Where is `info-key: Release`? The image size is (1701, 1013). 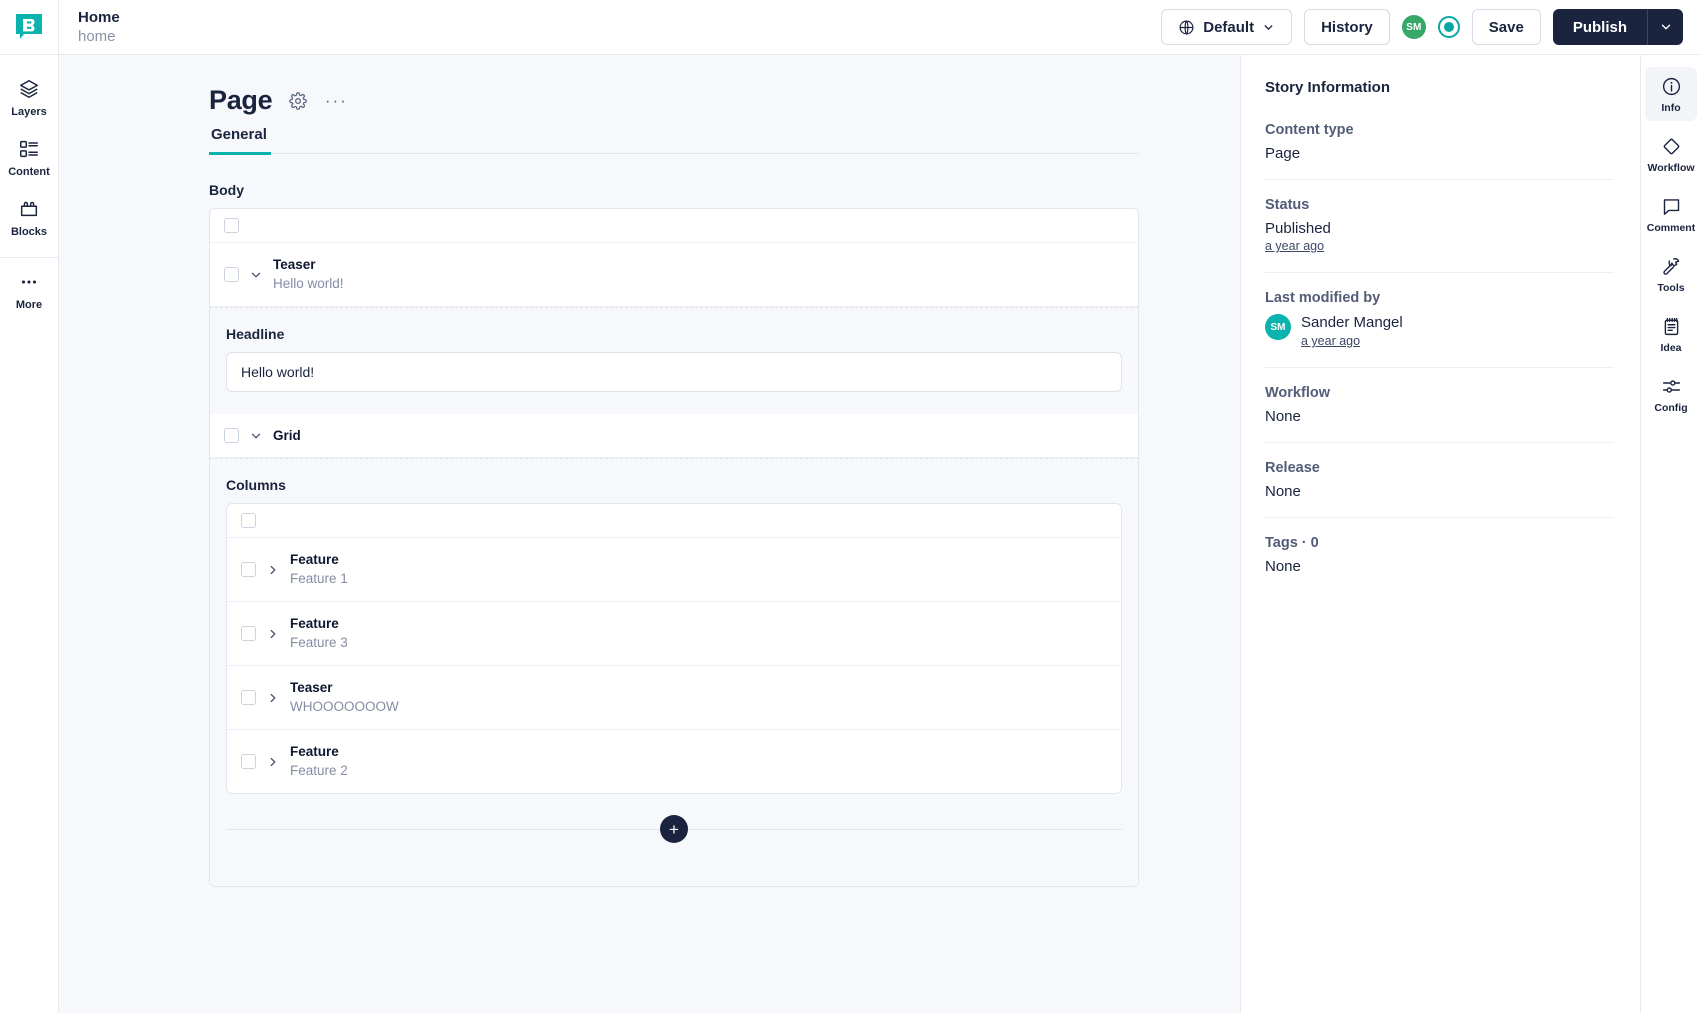 info-key: Release is located at coordinates (1292, 468).